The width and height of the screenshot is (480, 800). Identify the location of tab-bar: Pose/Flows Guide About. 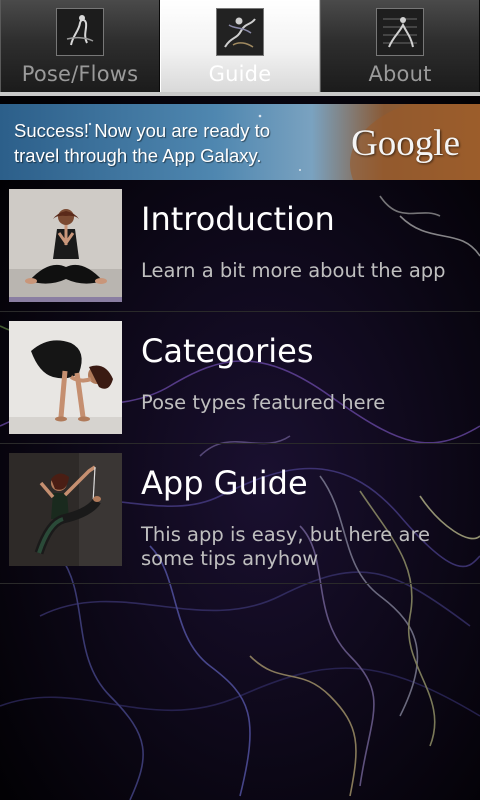
(240, 48).